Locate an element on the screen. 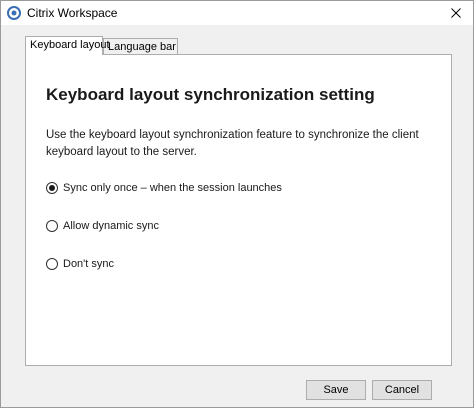 The height and width of the screenshot is (408, 474). save-button: Save is located at coordinates (336, 390).